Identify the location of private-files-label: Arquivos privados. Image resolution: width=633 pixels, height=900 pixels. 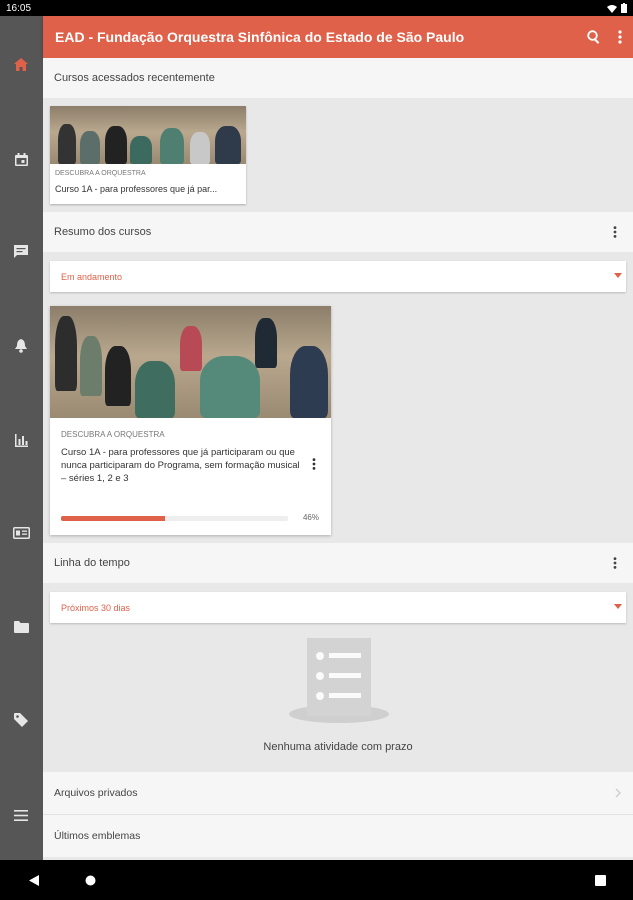
(96, 793).